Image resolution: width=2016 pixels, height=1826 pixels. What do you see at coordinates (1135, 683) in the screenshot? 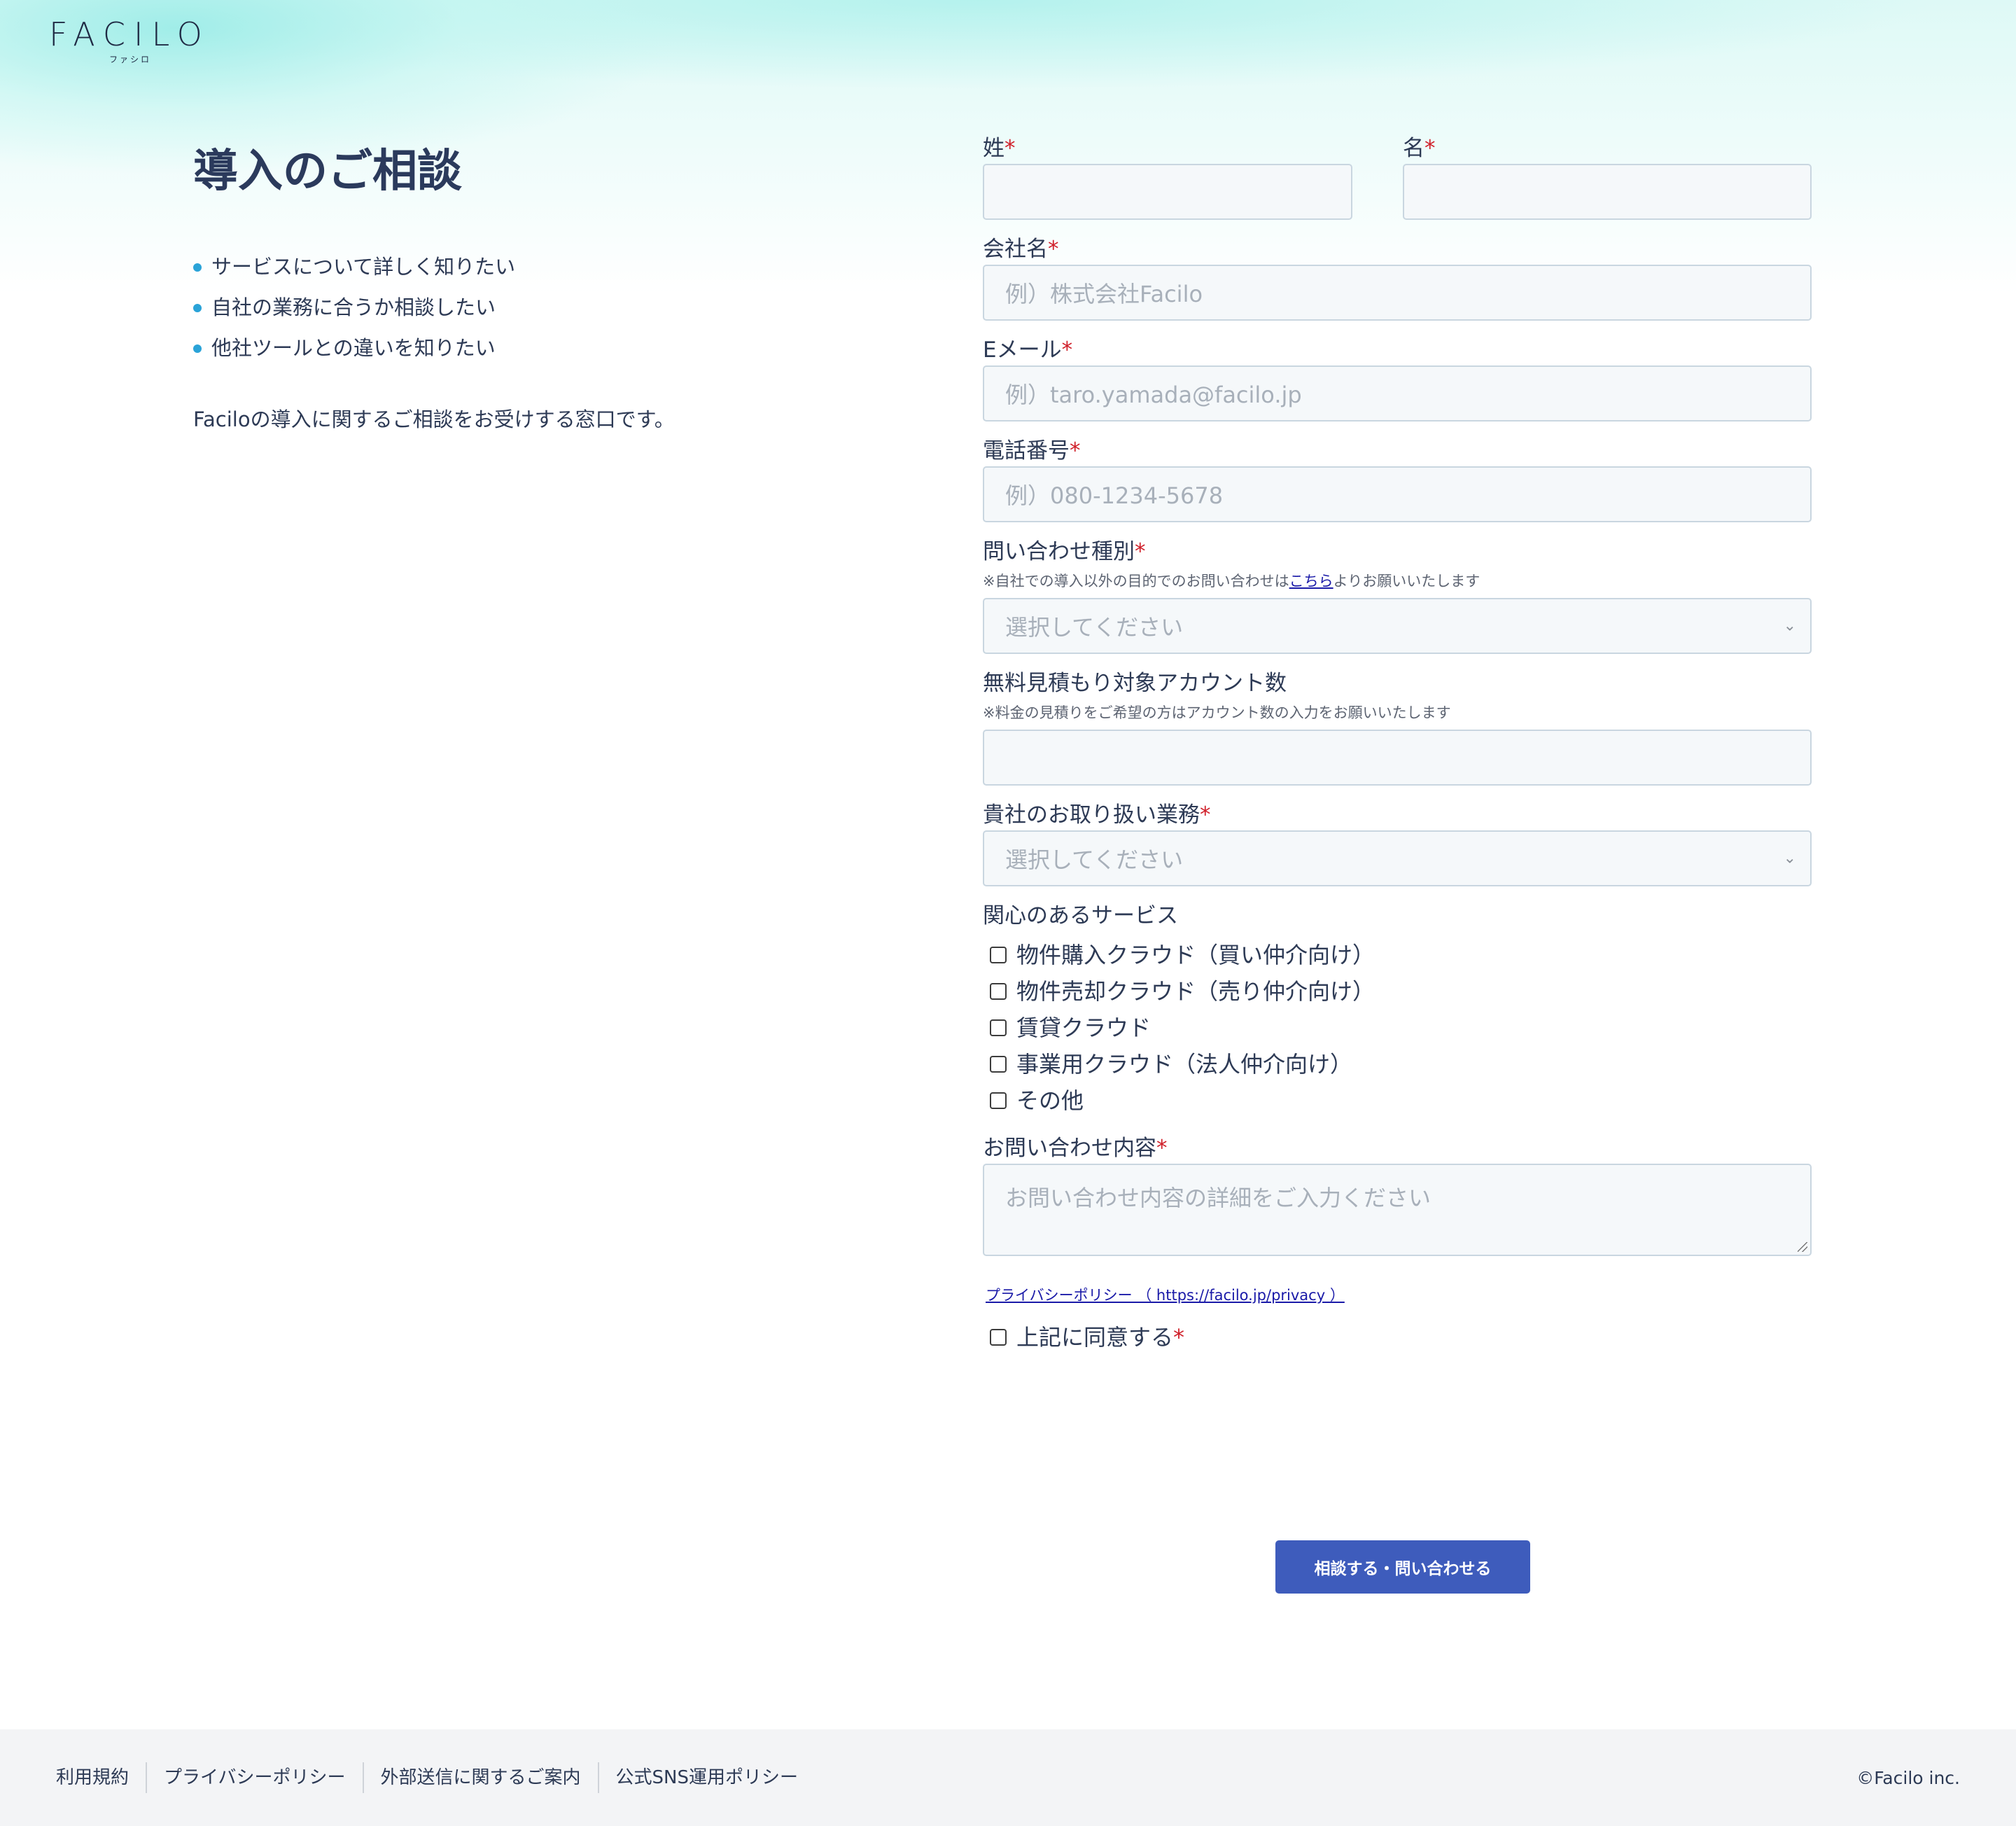
I see `accounts-label: 無料見積もり対象アカウント数` at bounding box center [1135, 683].